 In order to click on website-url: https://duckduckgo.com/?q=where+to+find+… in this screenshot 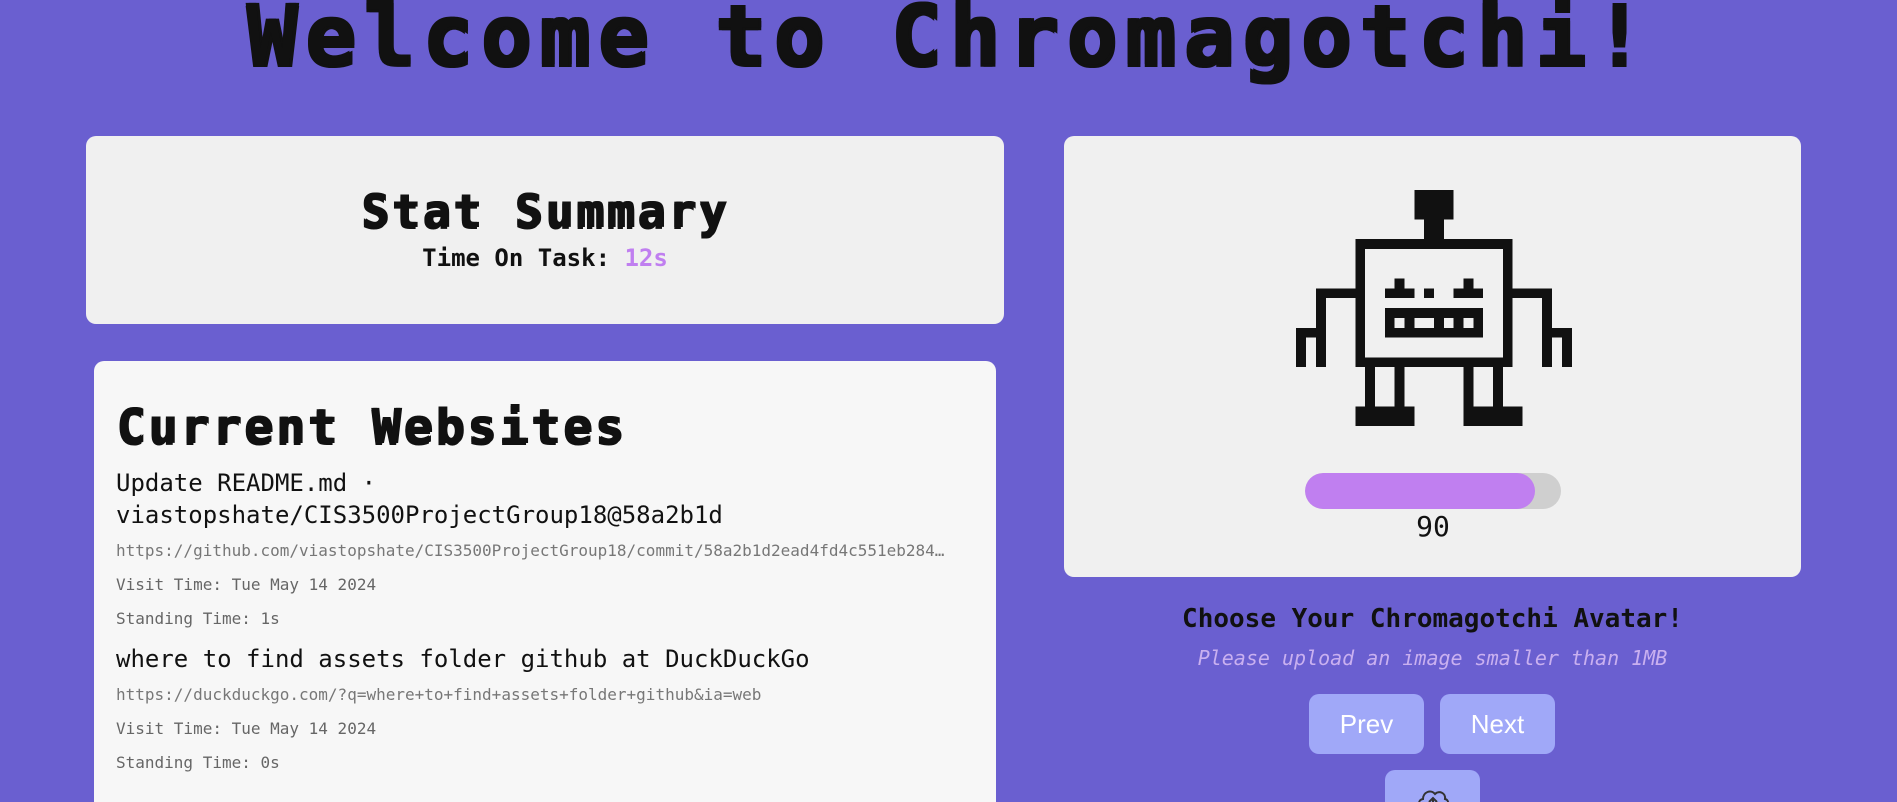, I will do `click(439, 694)`.